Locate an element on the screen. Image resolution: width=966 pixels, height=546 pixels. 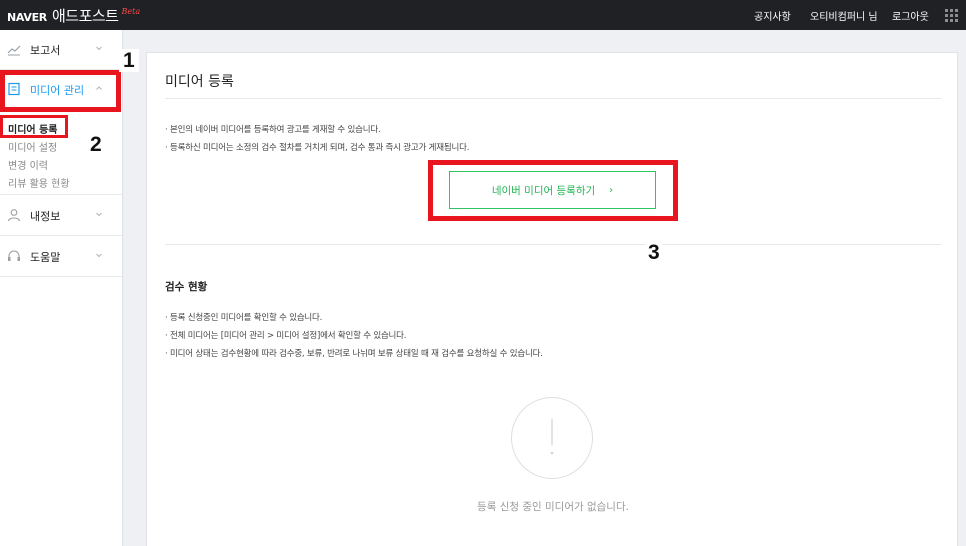
highlight-box-media-management is located at coordinates (60, 91).